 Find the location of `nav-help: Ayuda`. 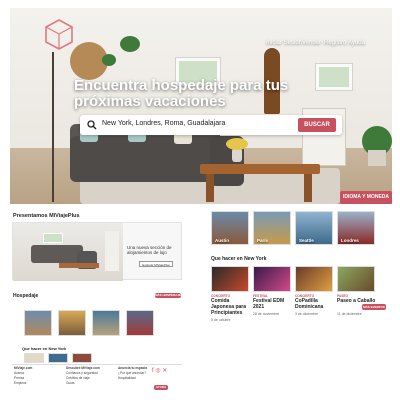

nav-help: Ayuda is located at coordinates (356, 43).